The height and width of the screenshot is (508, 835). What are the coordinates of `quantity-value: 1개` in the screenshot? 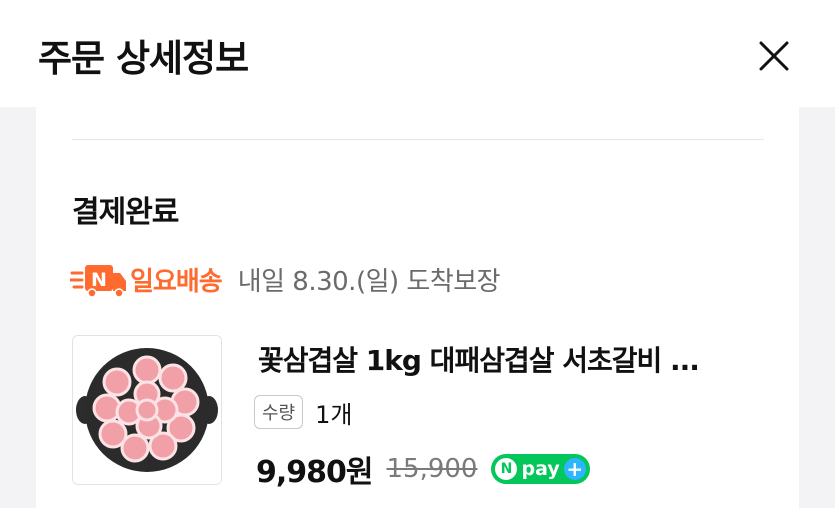 It's located at (334, 414).